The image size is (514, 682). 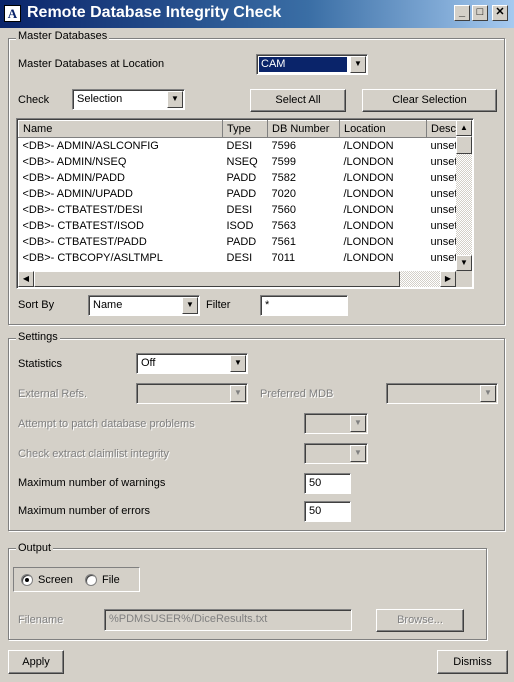 I want to click on dismiss-button: Dismiss, so click(x=472, y=662).